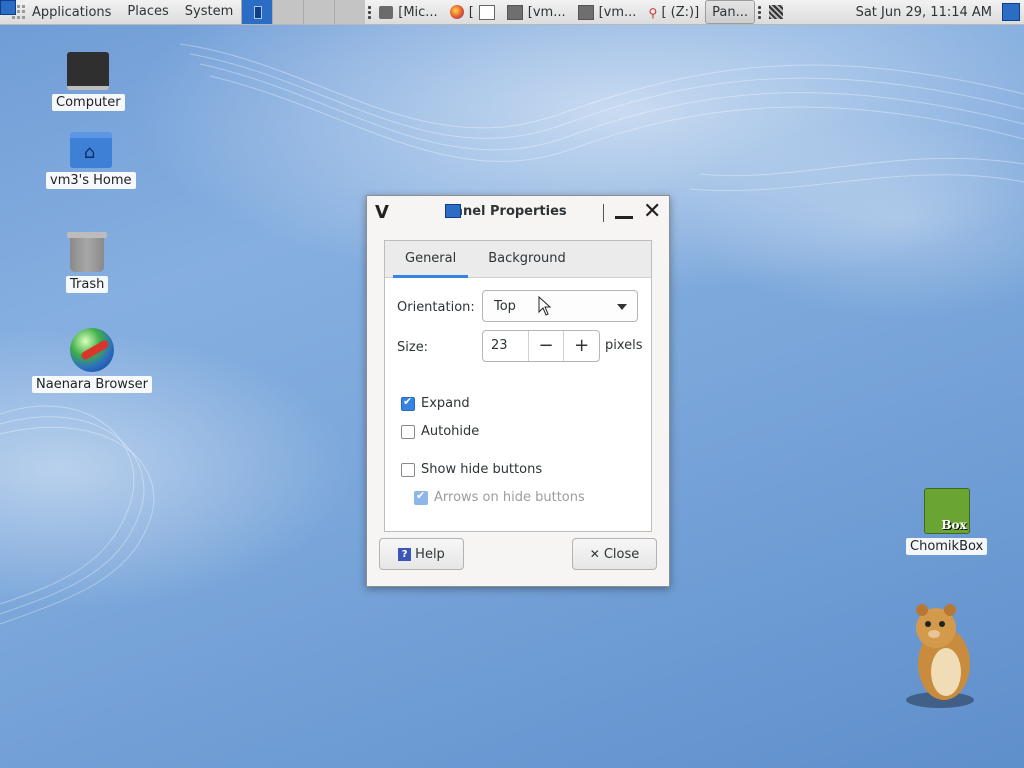 The height and width of the screenshot is (768, 1024). I want to click on network-tray-icon, so click(776, 12).